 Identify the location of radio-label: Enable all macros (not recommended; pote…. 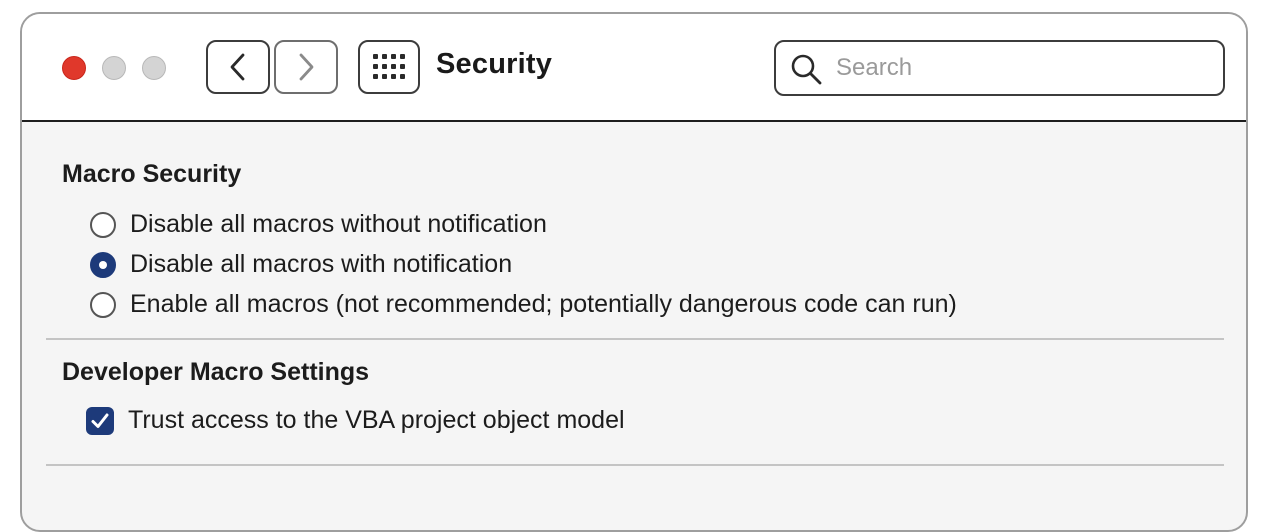
(543, 304).